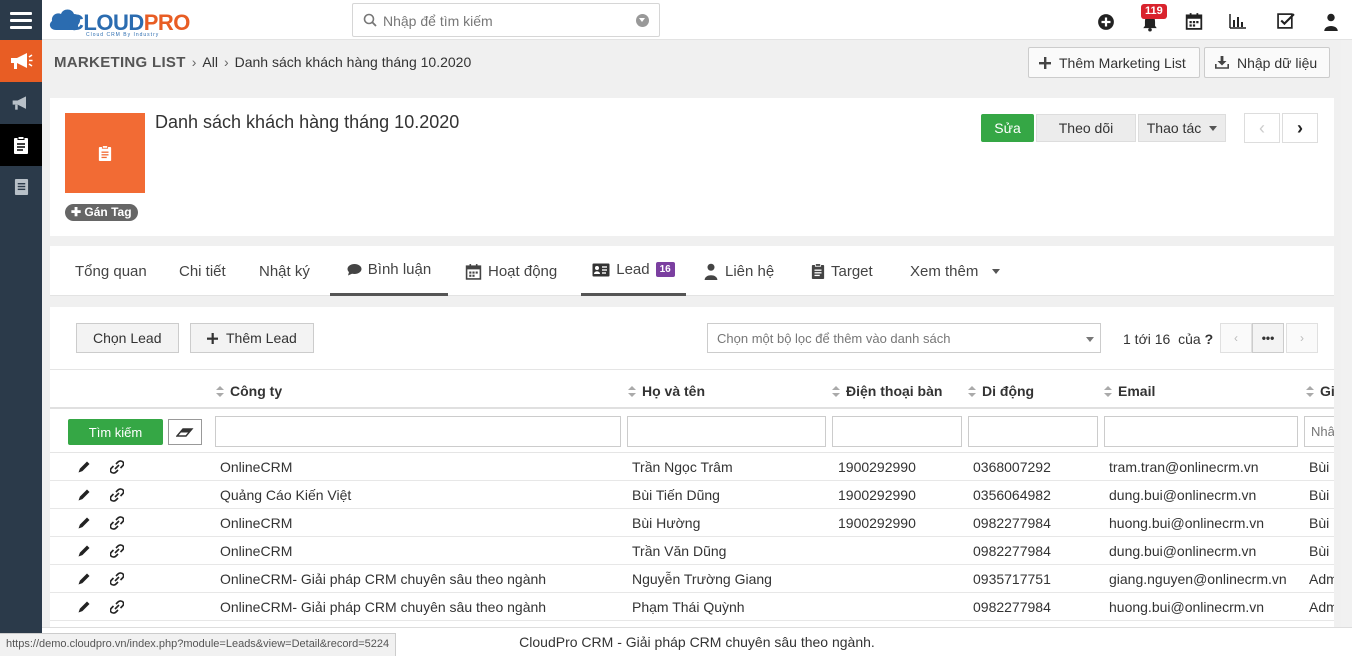 This screenshot has width=1352, height=656. What do you see at coordinates (633, 271) in the screenshot?
I see `tab-lead: Lead 16` at bounding box center [633, 271].